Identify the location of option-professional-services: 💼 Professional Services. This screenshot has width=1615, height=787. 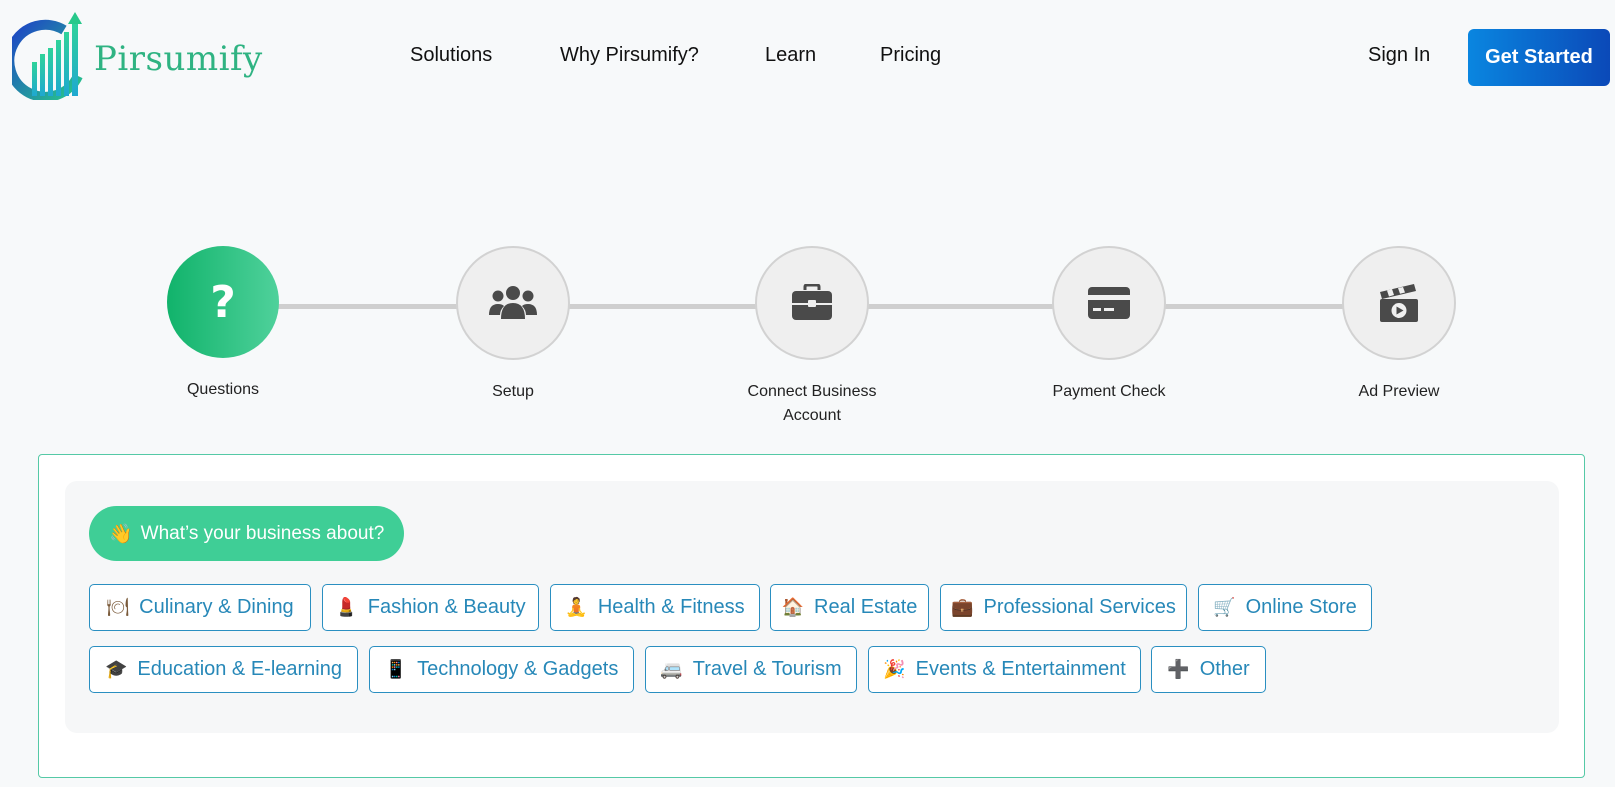
(1063, 607).